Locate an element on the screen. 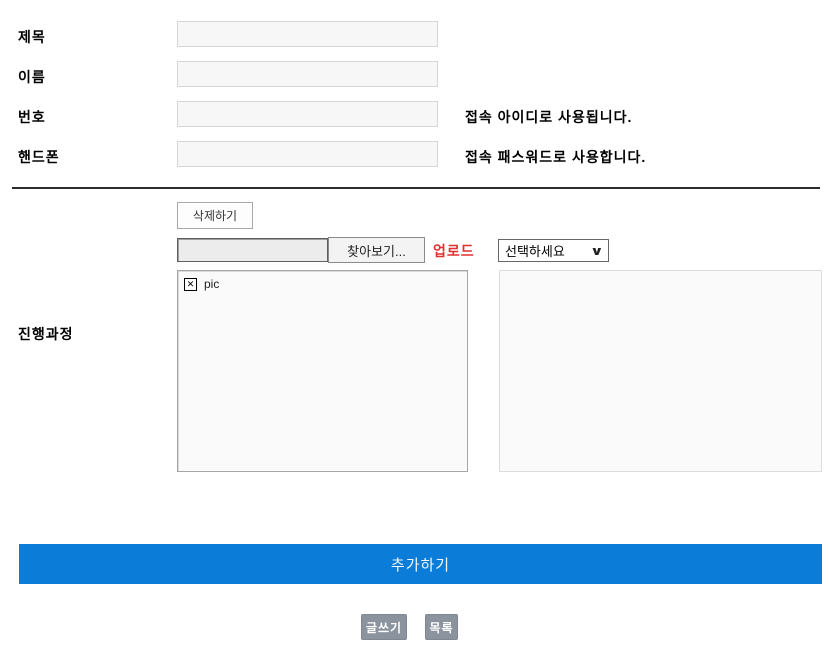 The height and width of the screenshot is (650, 832). file-list-item: ✕ pic is located at coordinates (322, 284).